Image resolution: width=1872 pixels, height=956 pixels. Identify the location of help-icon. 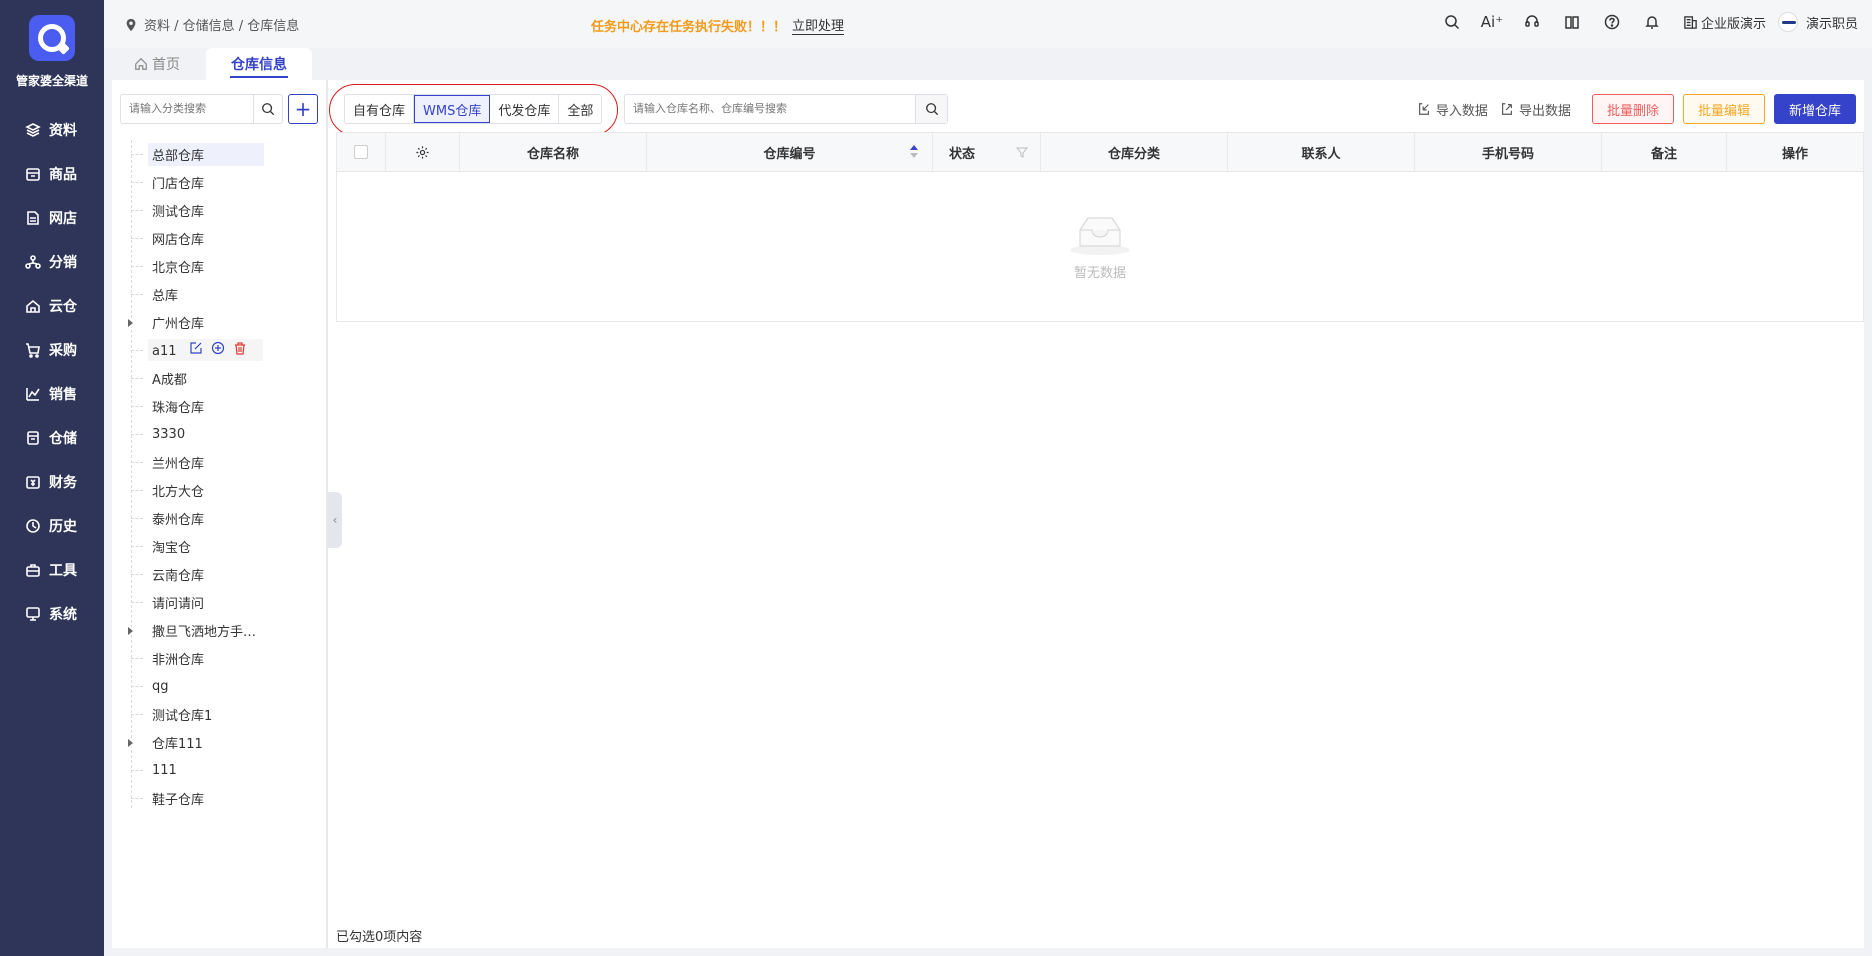
(1612, 22).